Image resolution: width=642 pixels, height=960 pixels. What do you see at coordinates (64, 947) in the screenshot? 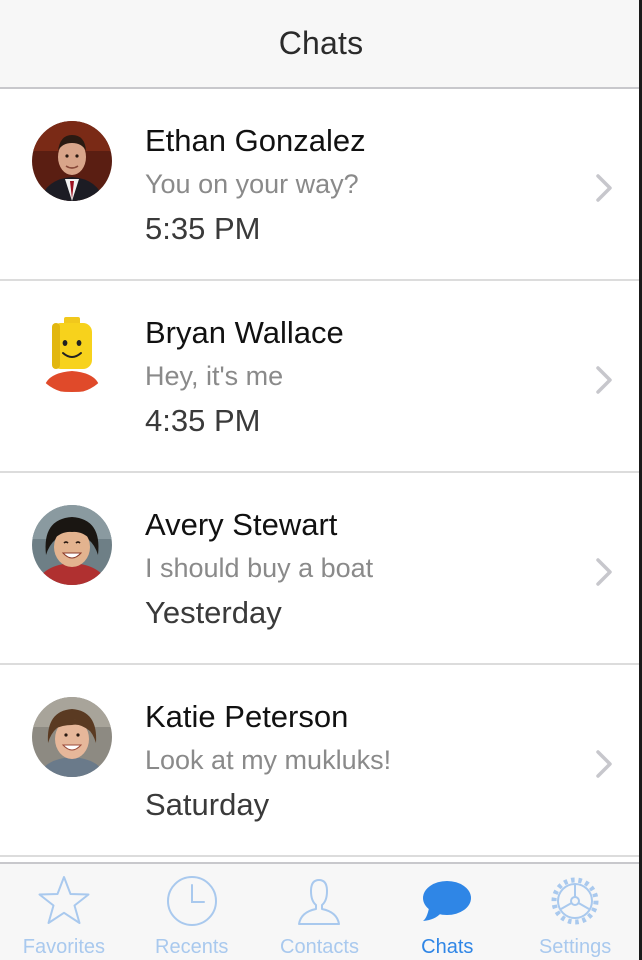
I see `tab-label: Favorites` at bounding box center [64, 947].